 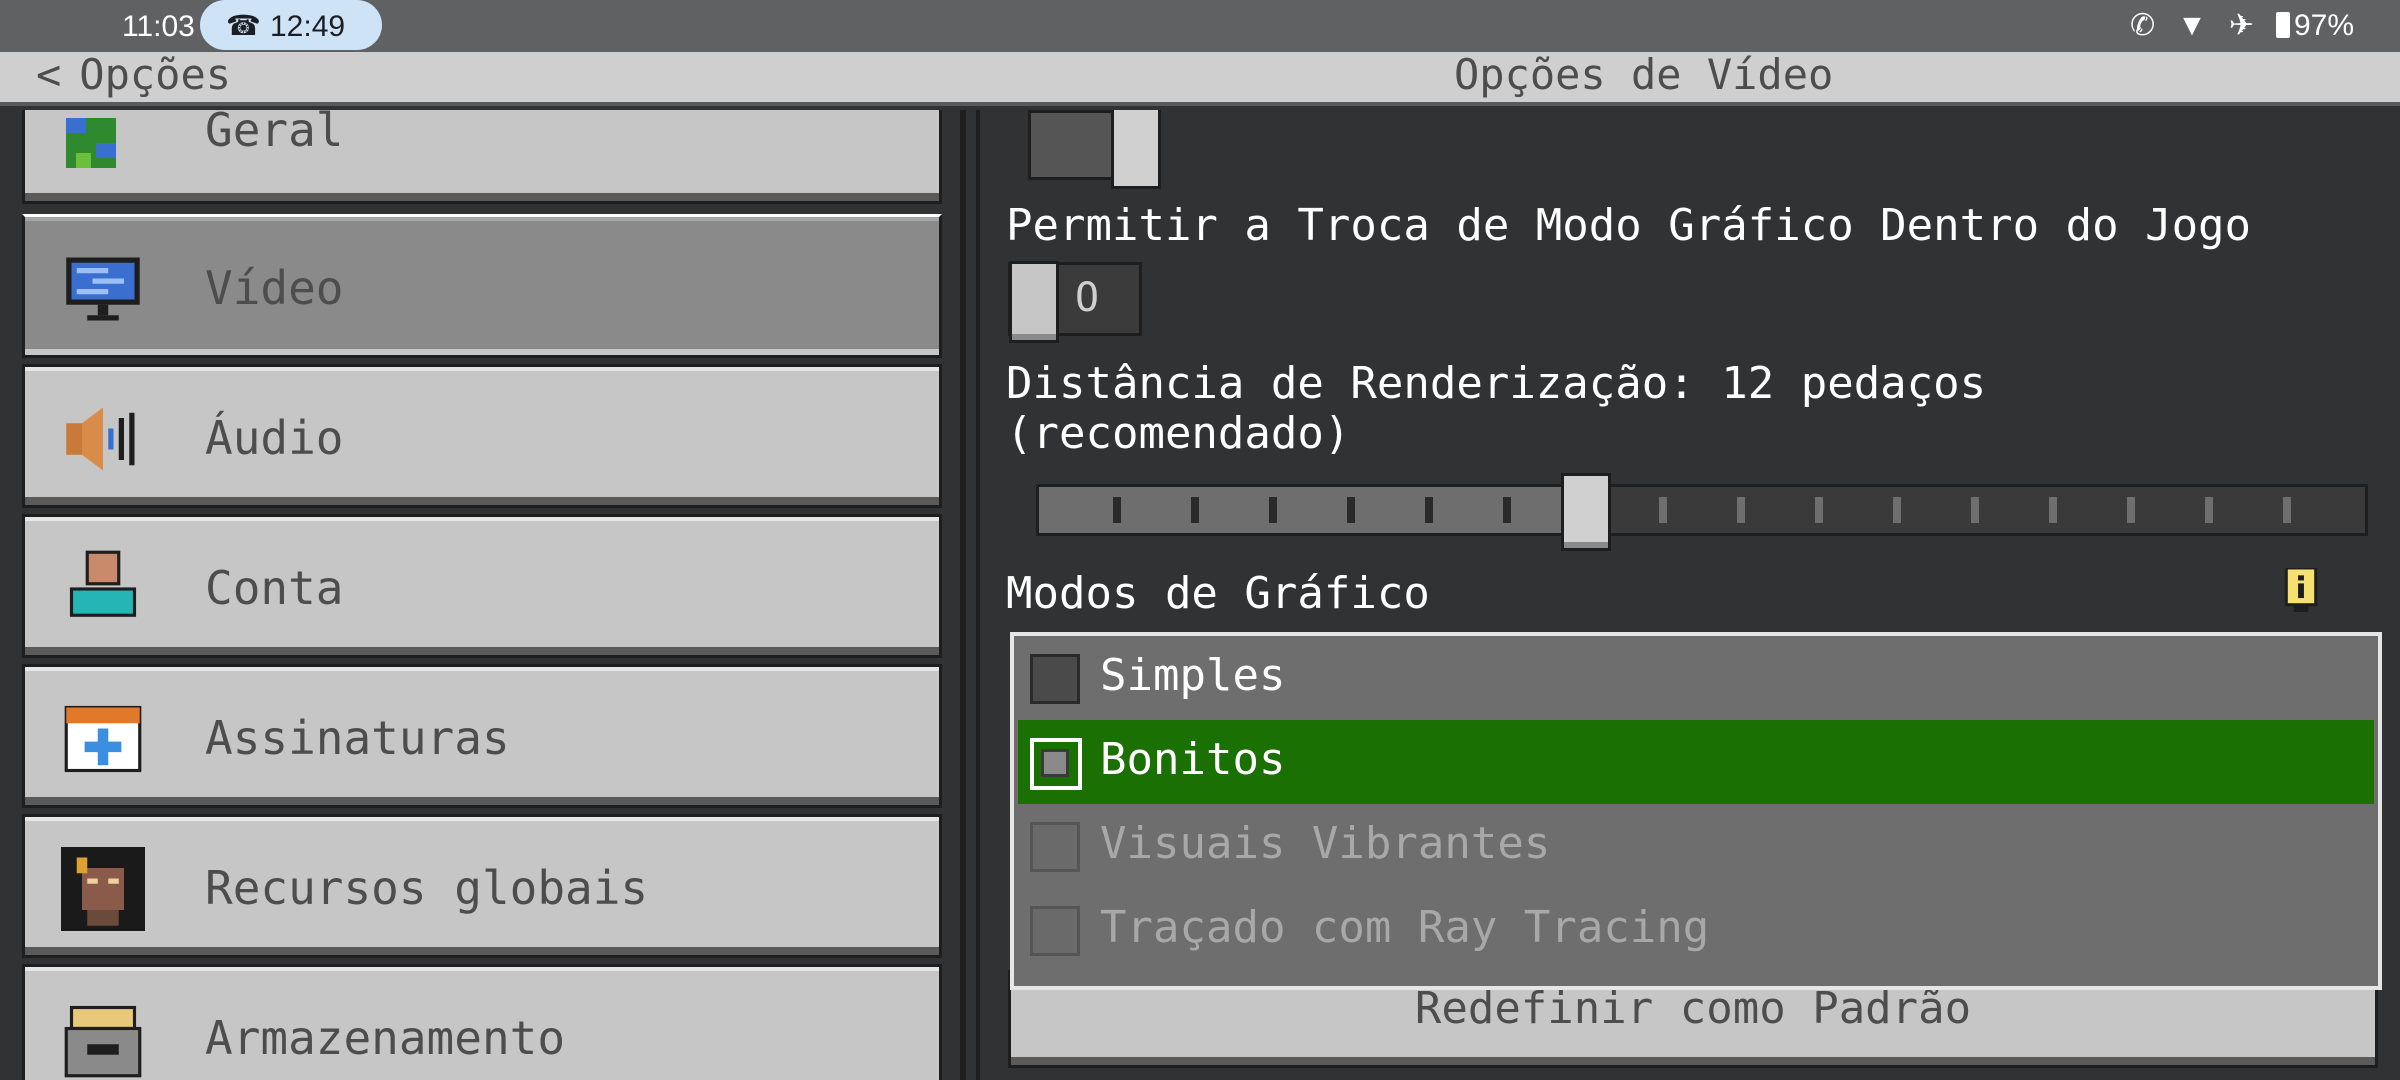 What do you see at coordinates (1405, 927) in the screenshot?
I see `option-label: Traçado com Ray Tracing` at bounding box center [1405, 927].